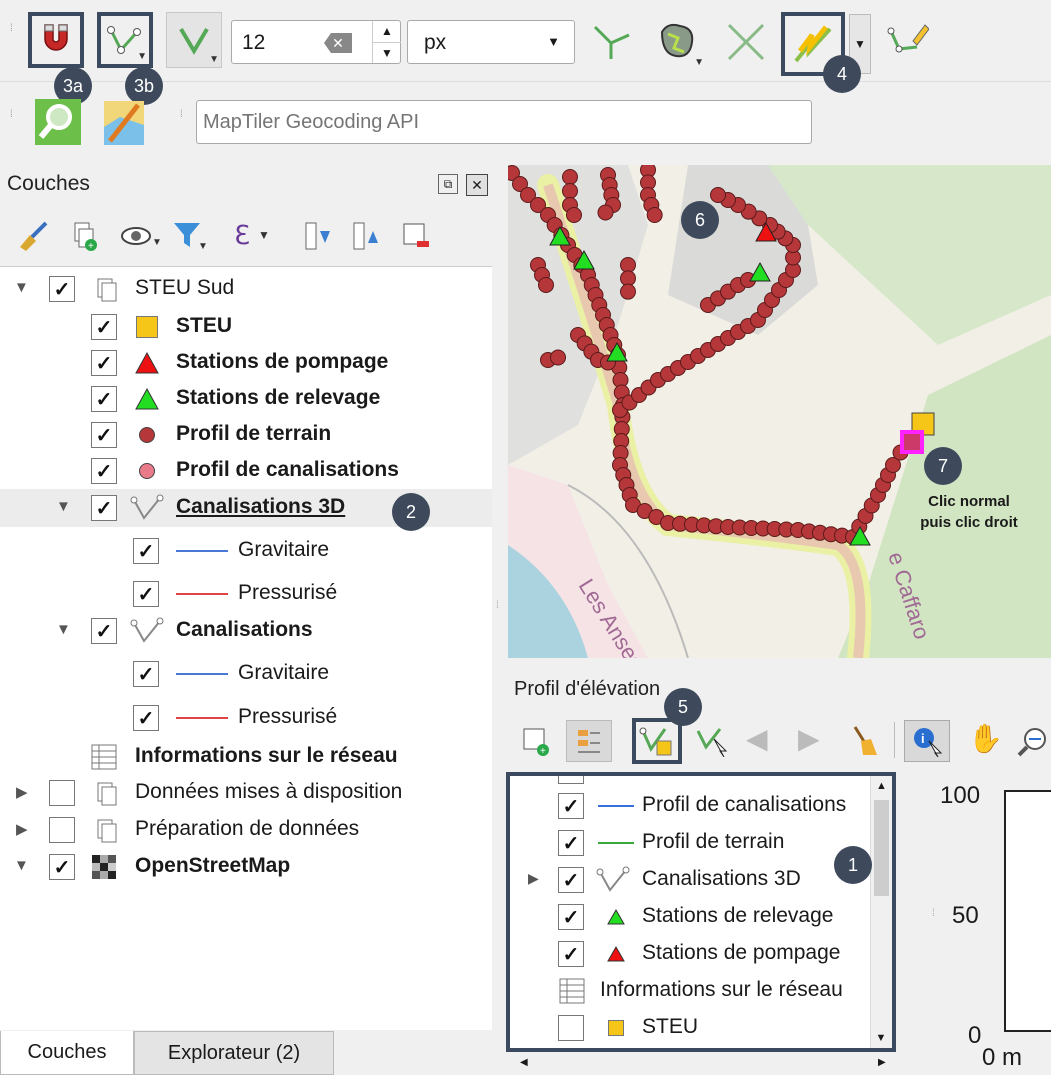  Describe the element at coordinates (678, 42) in the screenshot. I see `polygon-tool-button: ▼` at that location.